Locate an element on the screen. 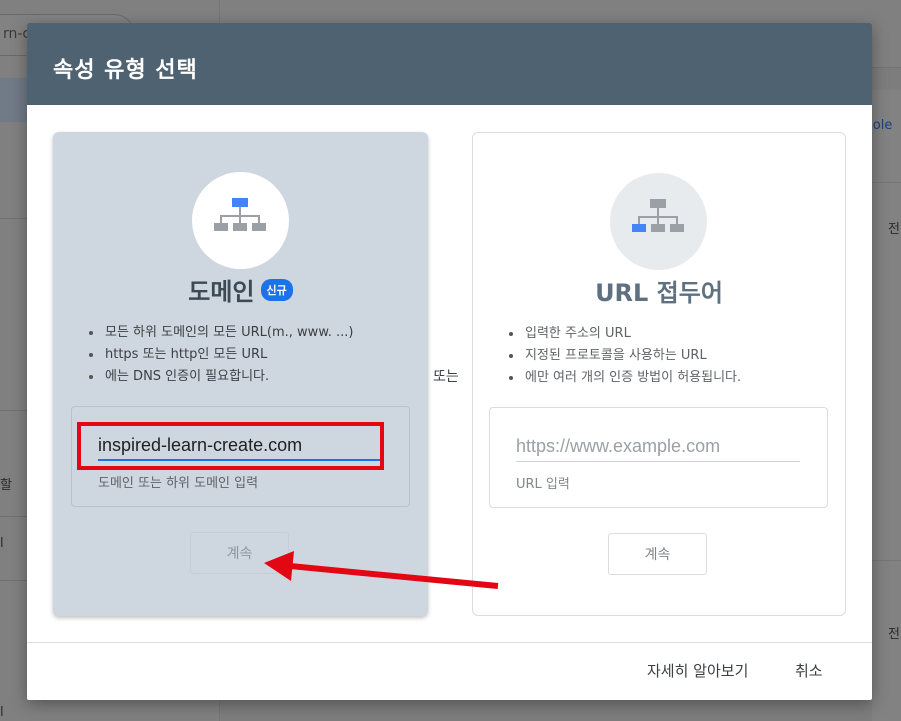  dialog-header: 속성 유형 선택 is located at coordinates (449, 64).